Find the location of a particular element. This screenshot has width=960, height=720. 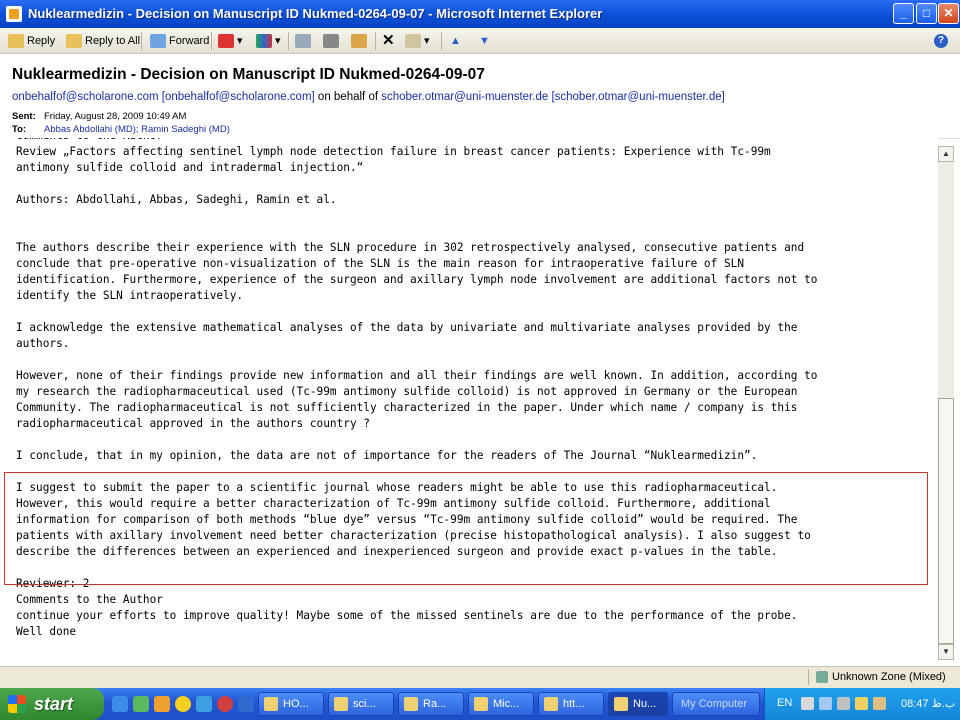

clock: 08:47 ب.ظ is located at coordinates (928, 704).